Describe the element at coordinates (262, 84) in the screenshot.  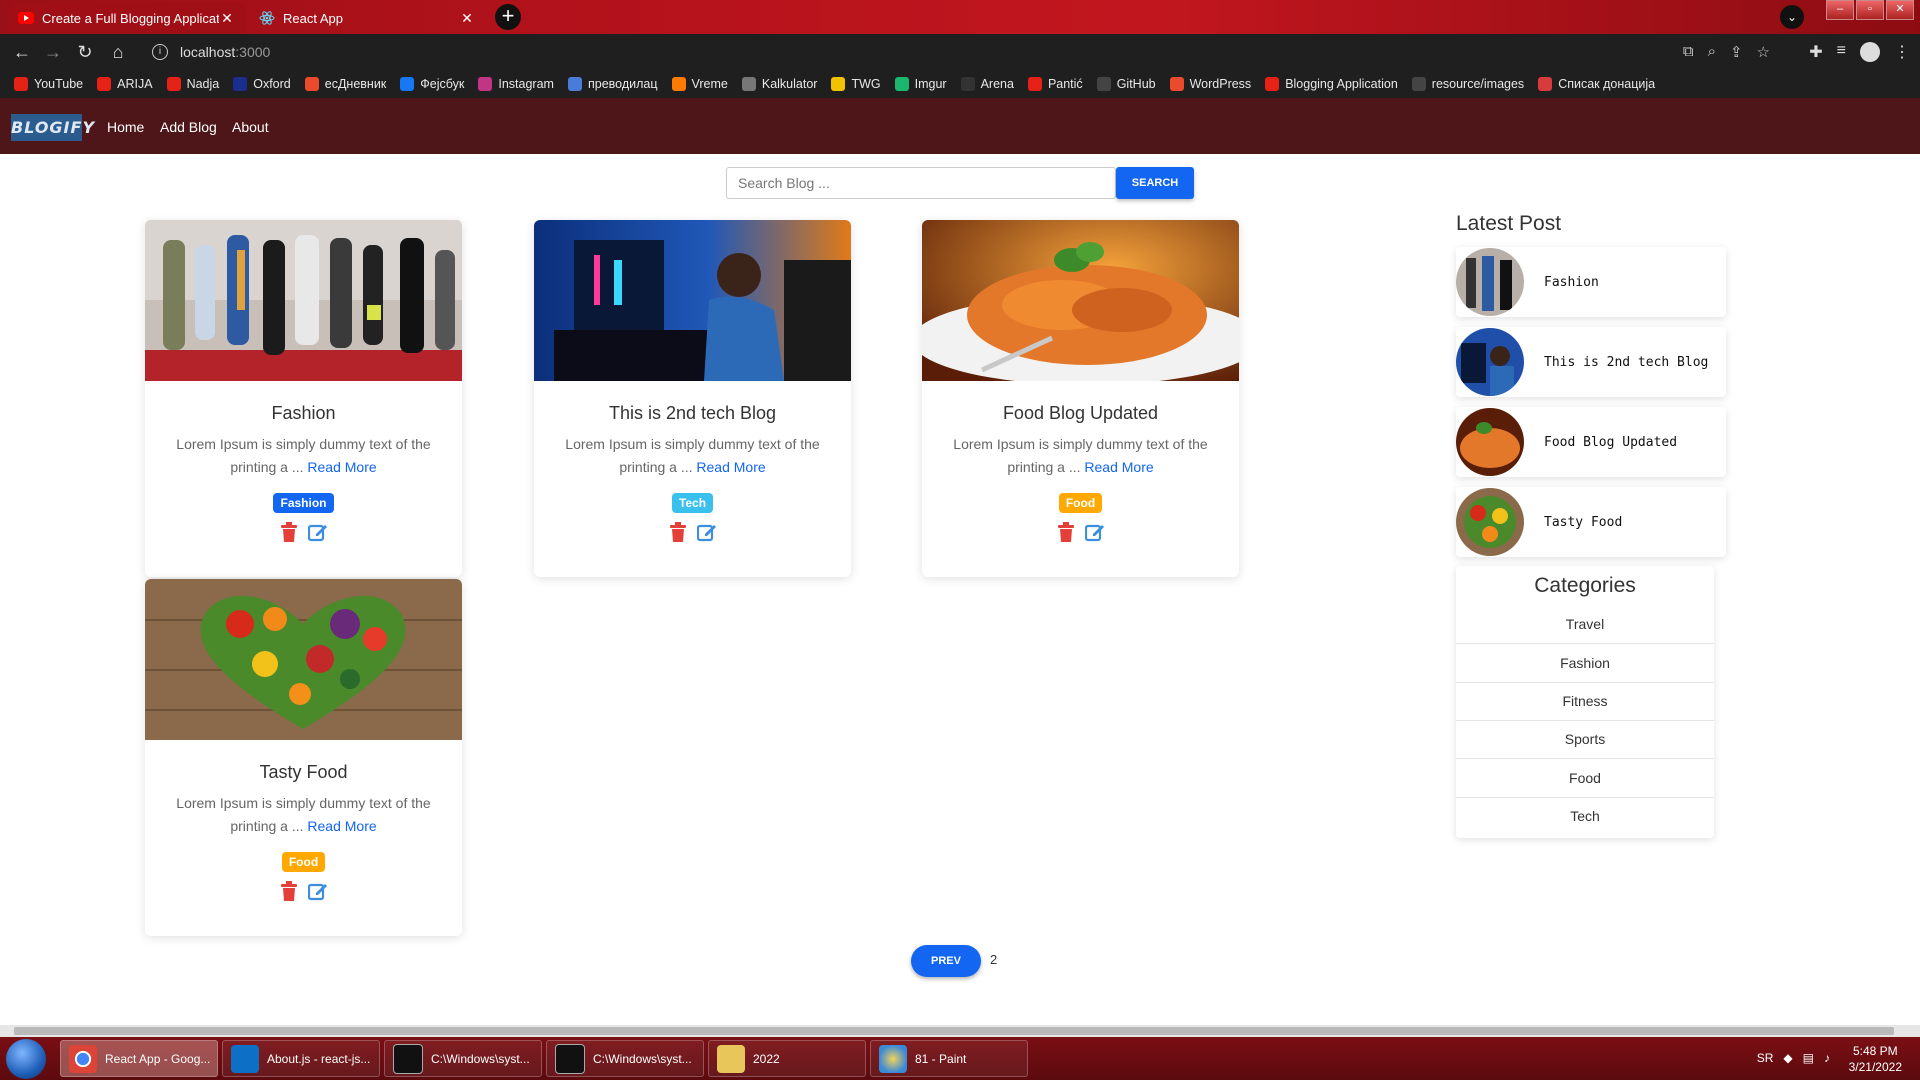
I see `bookmark-item: Oxford` at that location.